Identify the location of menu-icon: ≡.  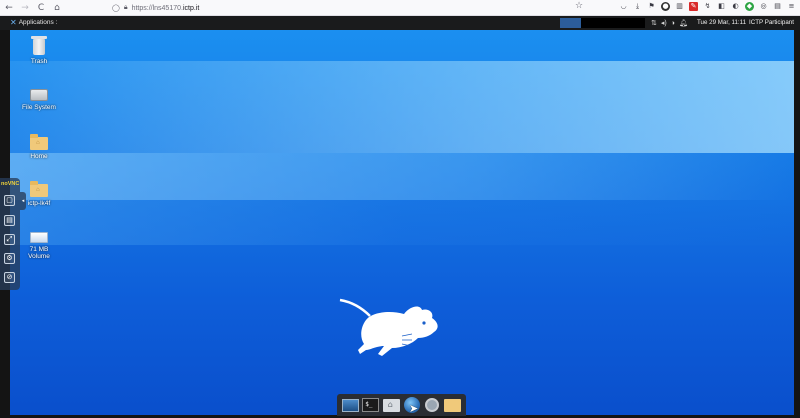
(791, 6).